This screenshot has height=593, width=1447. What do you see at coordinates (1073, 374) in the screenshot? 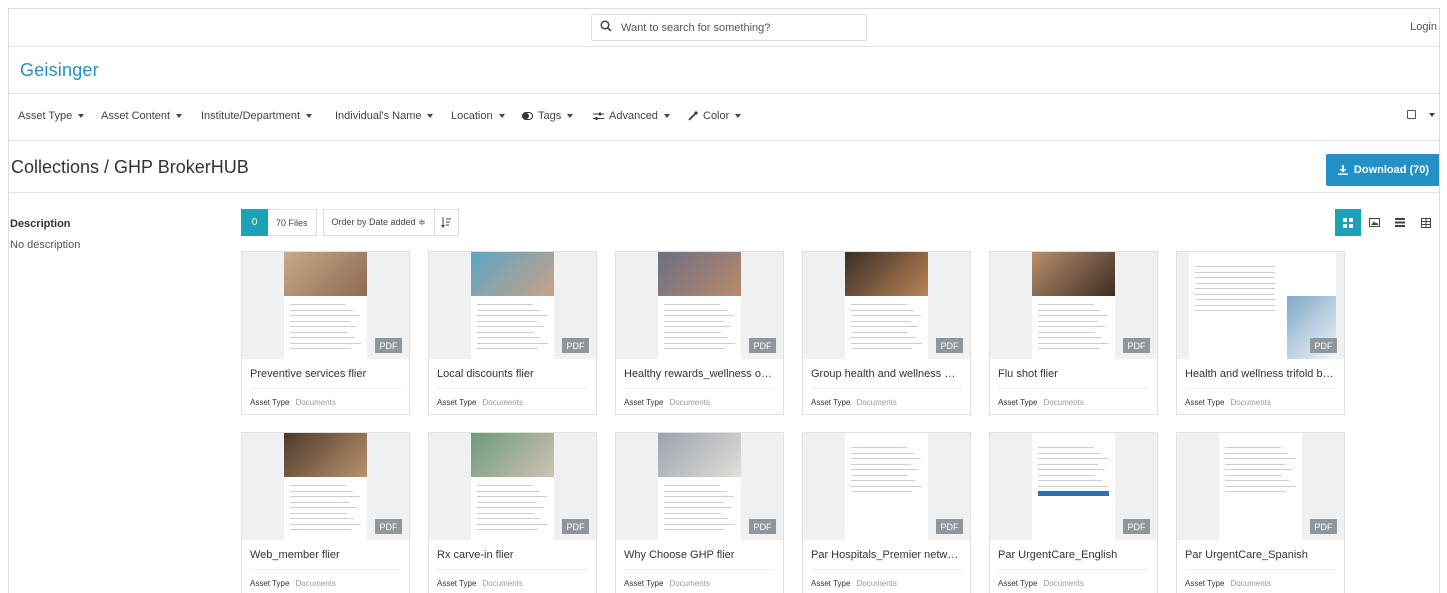
I see `asset-name: Flu shot flier` at bounding box center [1073, 374].